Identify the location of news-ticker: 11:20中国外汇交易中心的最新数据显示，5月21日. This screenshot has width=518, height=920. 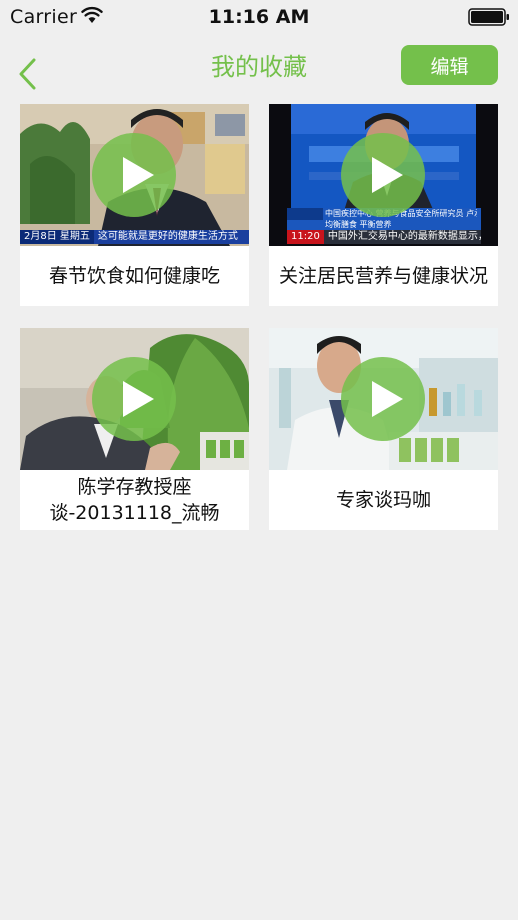
(384, 237).